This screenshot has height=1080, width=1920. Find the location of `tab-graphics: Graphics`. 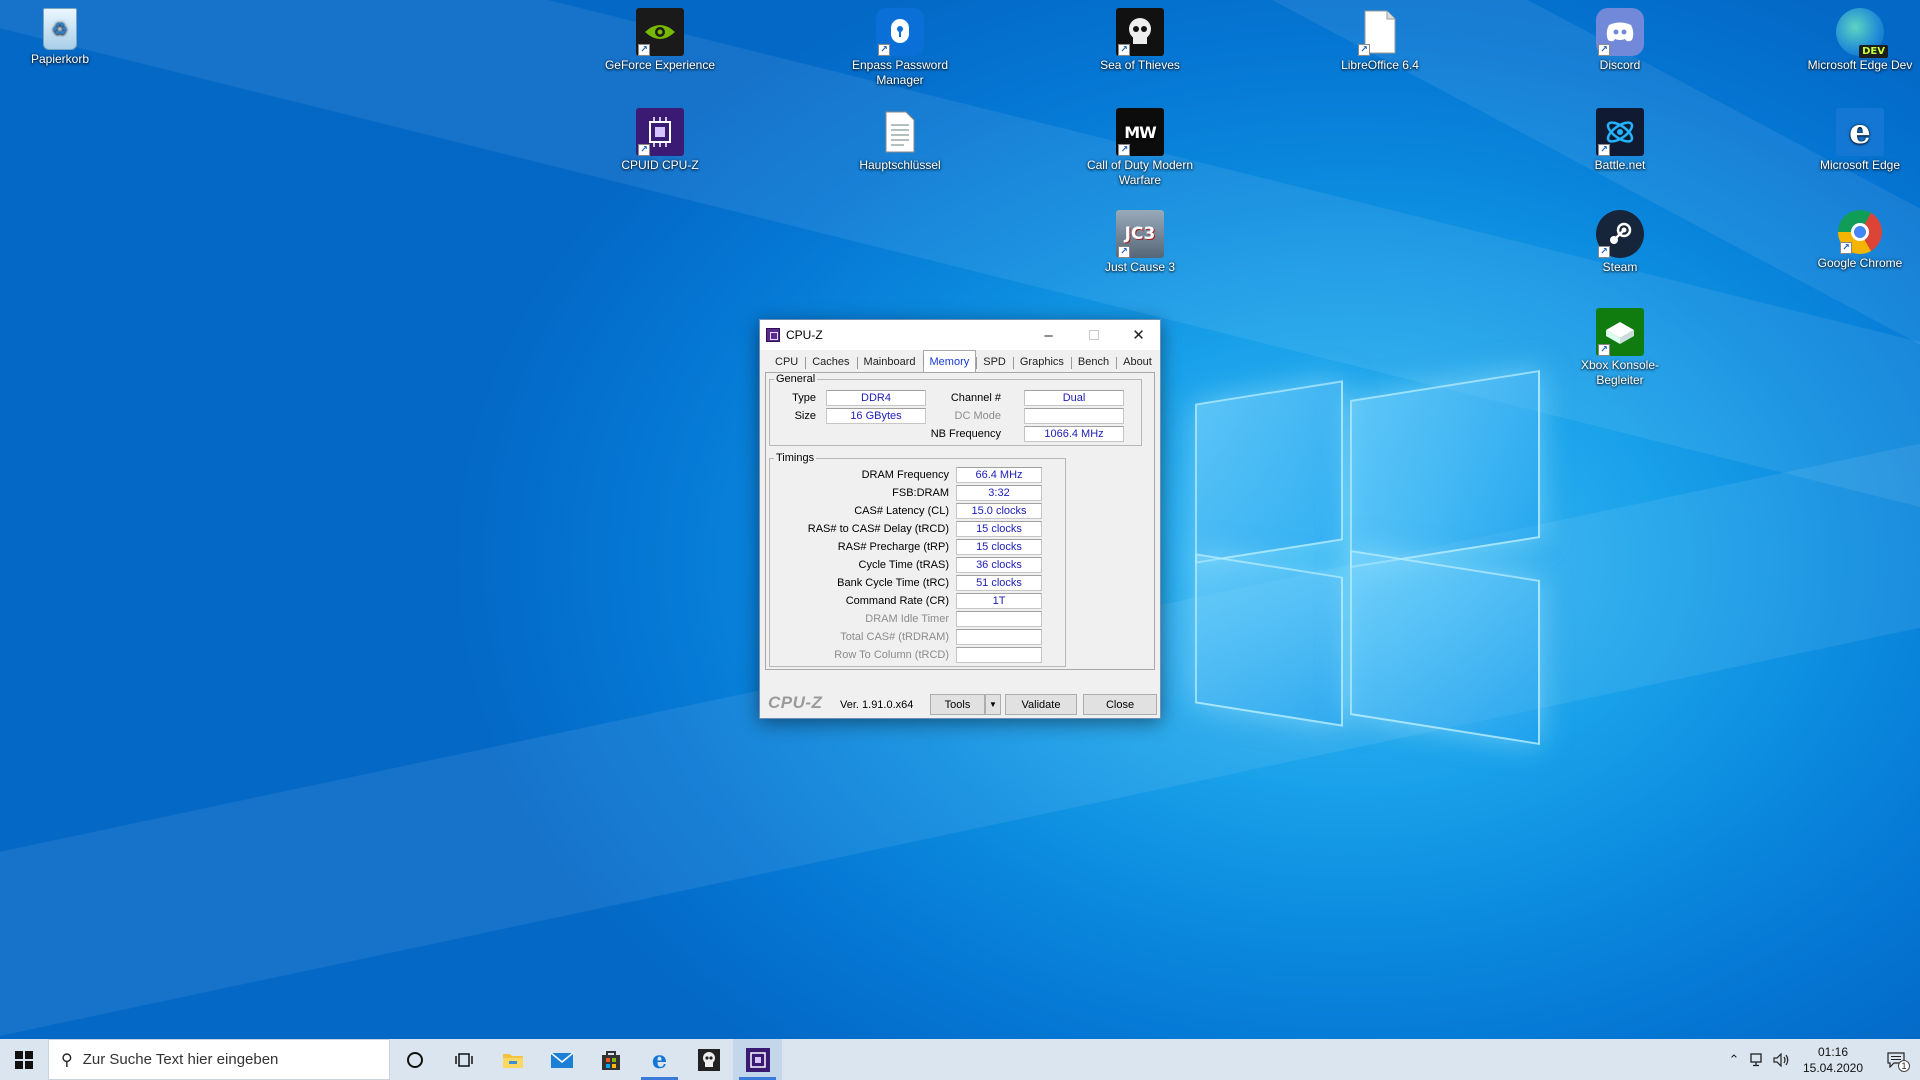

tab-graphics: Graphics is located at coordinates (1041, 362).